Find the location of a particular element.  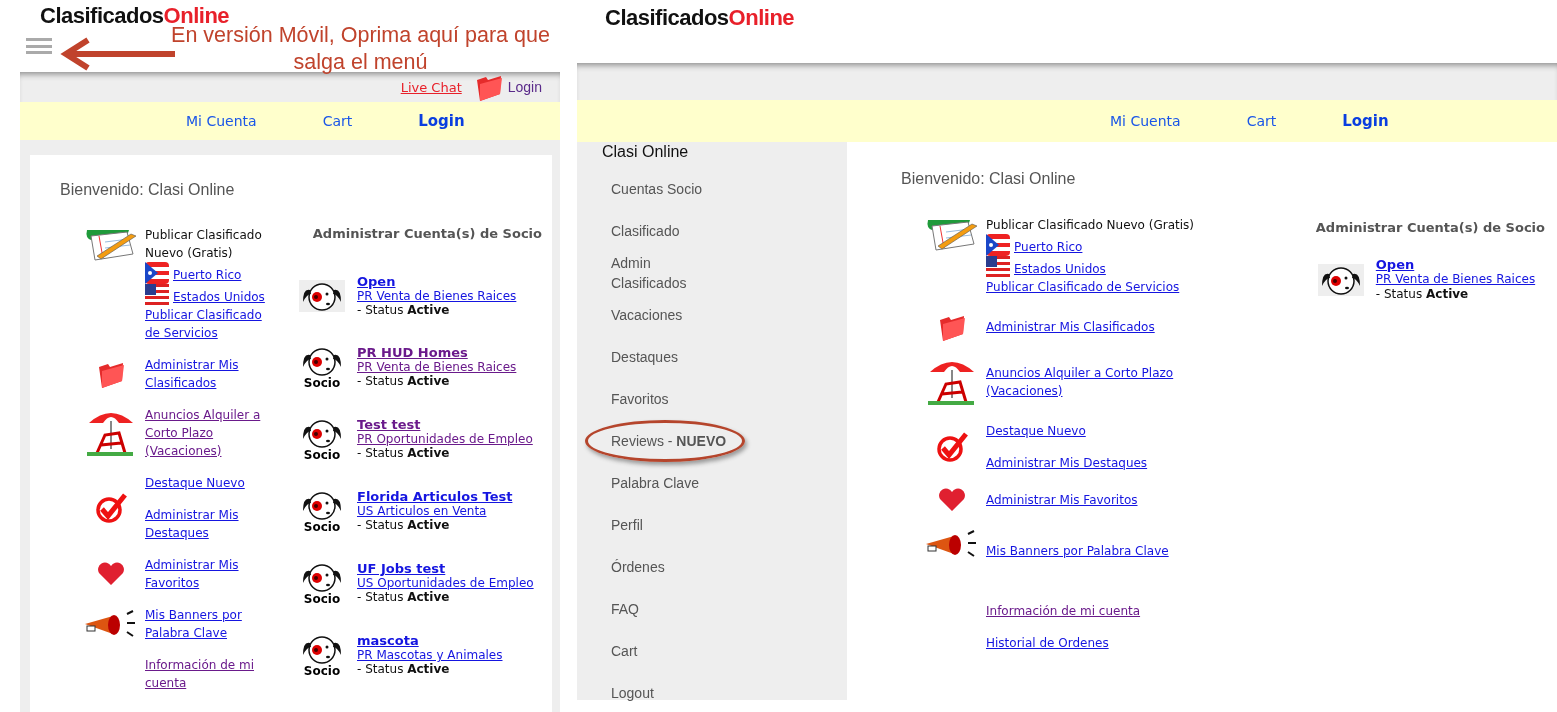

sidebar-item: Órdenes is located at coordinates (712, 567).